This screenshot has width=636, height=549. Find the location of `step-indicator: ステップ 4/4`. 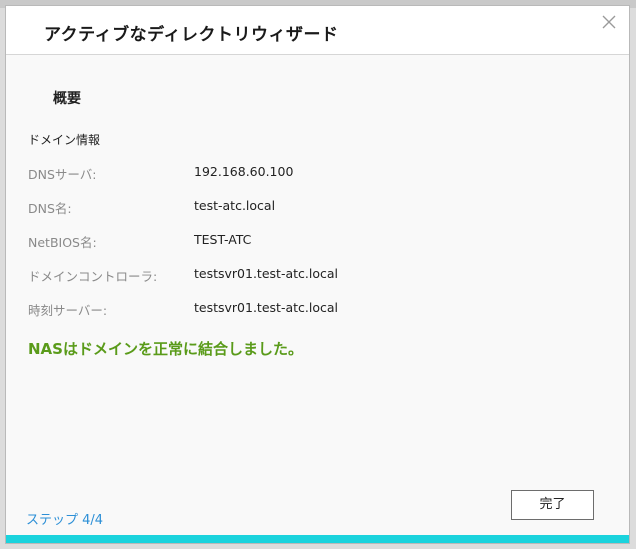

step-indicator: ステップ 4/4 is located at coordinates (65, 520).